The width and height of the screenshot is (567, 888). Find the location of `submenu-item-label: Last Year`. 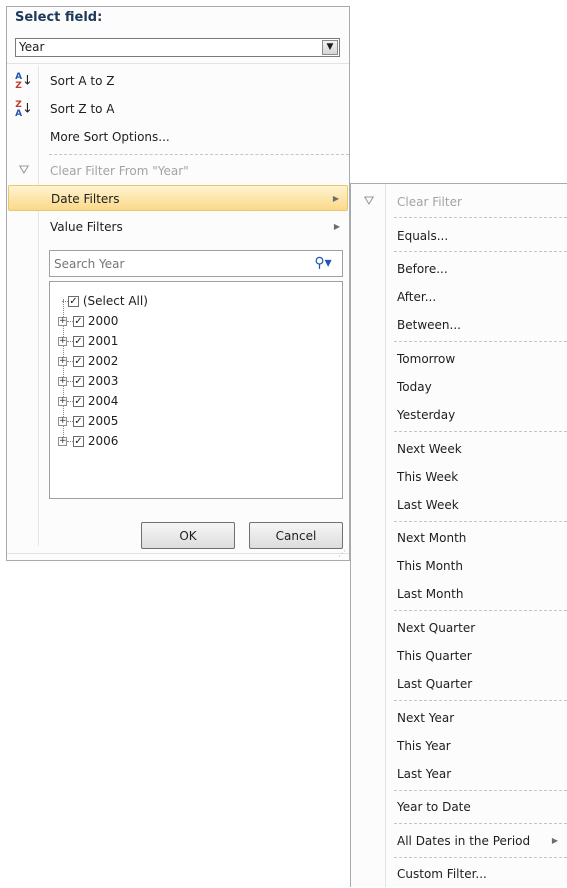

submenu-item-label: Last Year is located at coordinates (424, 774).